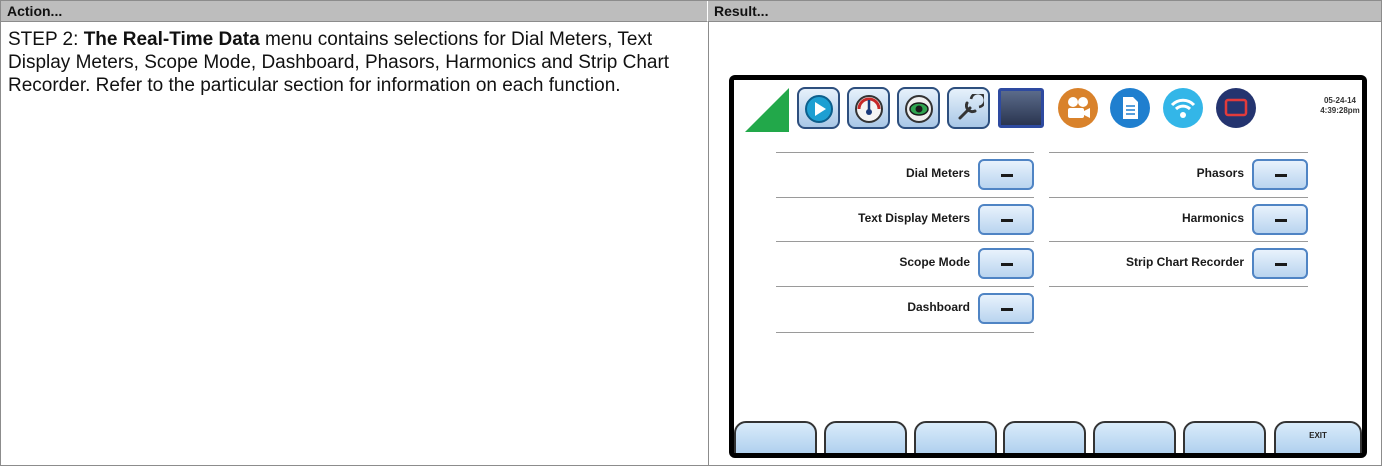  What do you see at coordinates (1078, 108) in the screenshot?
I see `video-camera-icon` at bounding box center [1078, 108].